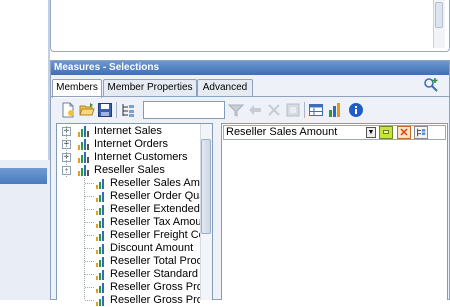 This screenshot has width=450, height=307. What do you see at coordinates (274, 110) in the screenshot?
I see `collapse-icon` at bounding box center [274, 110].